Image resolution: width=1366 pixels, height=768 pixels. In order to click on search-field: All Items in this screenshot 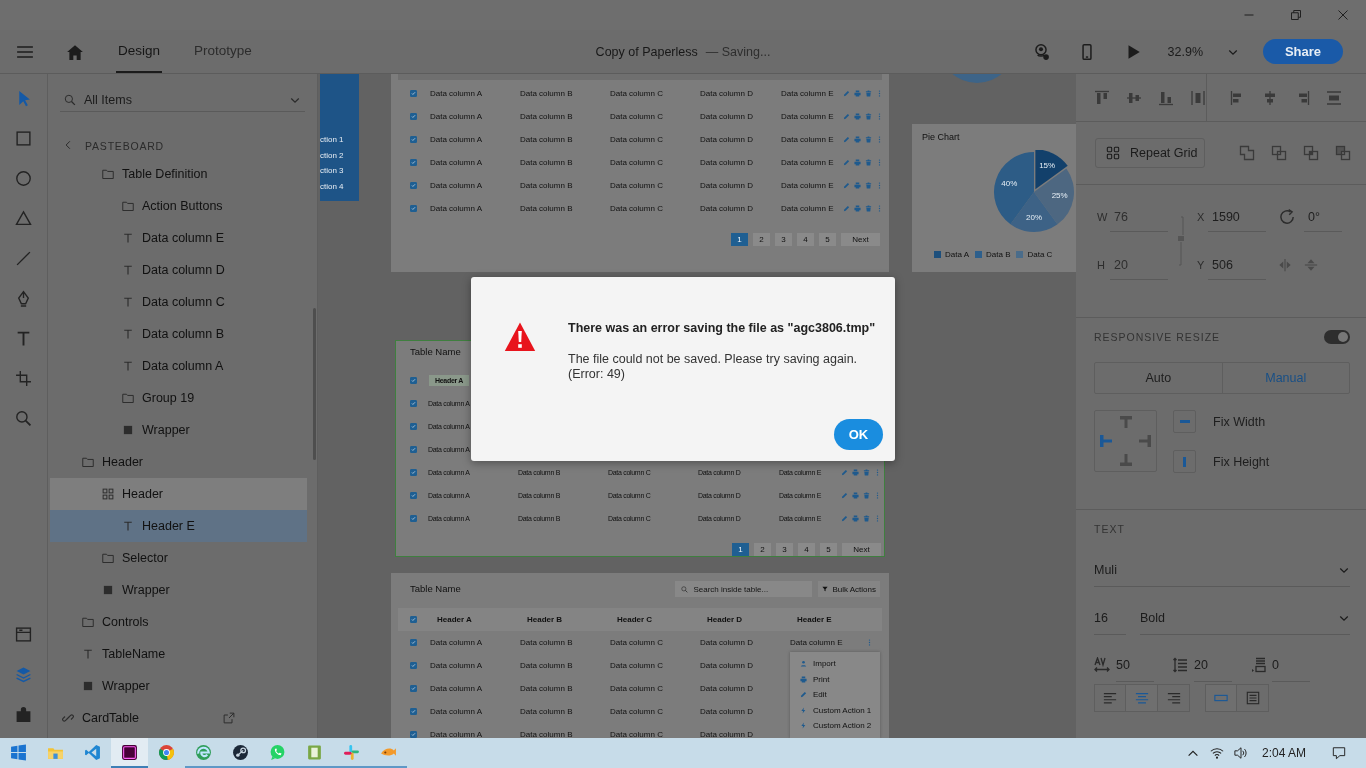, I will do `click(182, 99)`.